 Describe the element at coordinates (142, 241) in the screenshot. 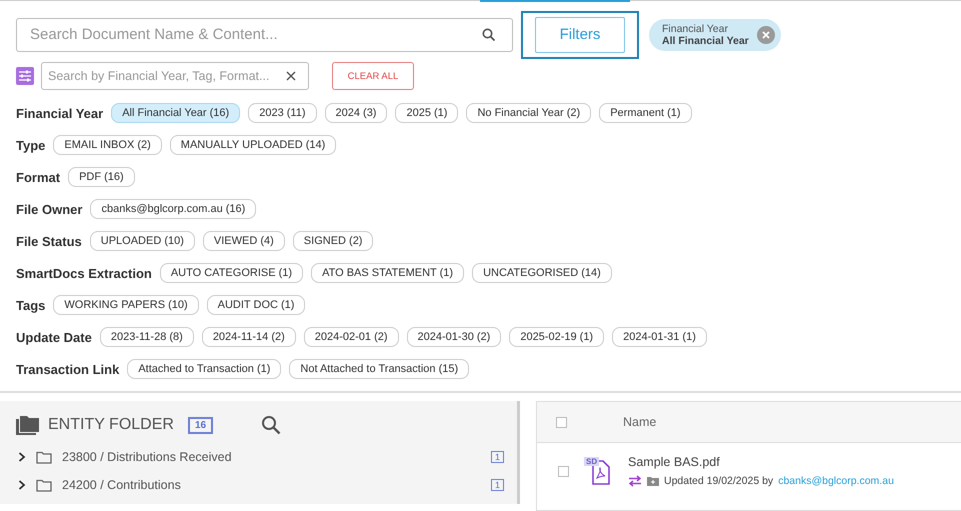

I see `filter-chip: UPLOADED (10)` at that location.